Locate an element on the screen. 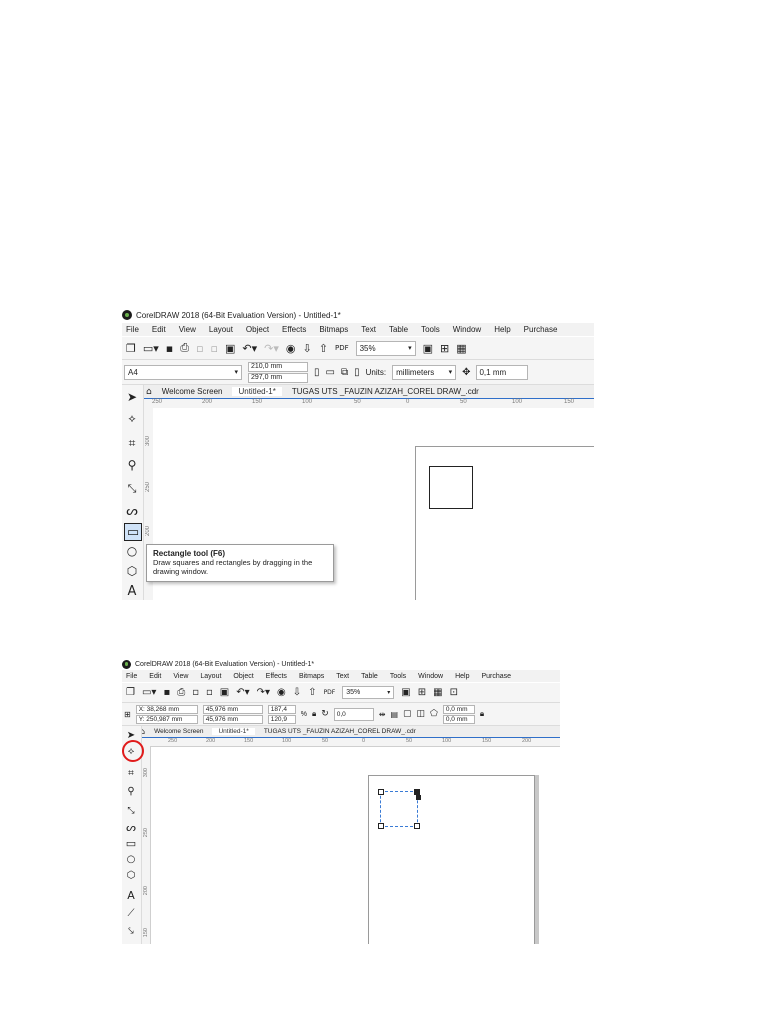  page-width-field: 210,0 mm is located at coordinates (278, 366).